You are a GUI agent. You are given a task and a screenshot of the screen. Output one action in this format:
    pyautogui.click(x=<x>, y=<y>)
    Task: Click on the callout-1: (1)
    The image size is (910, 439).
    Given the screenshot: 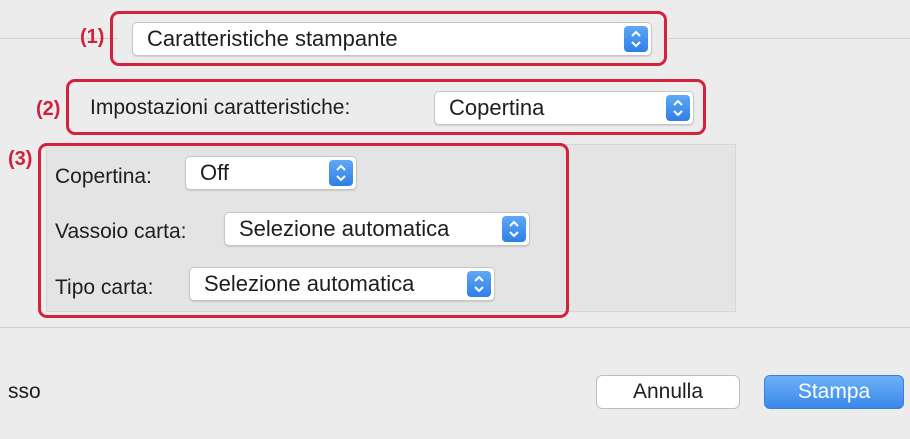 What is the action you would take?
    pyautogui.click(x=92, y=37)
    